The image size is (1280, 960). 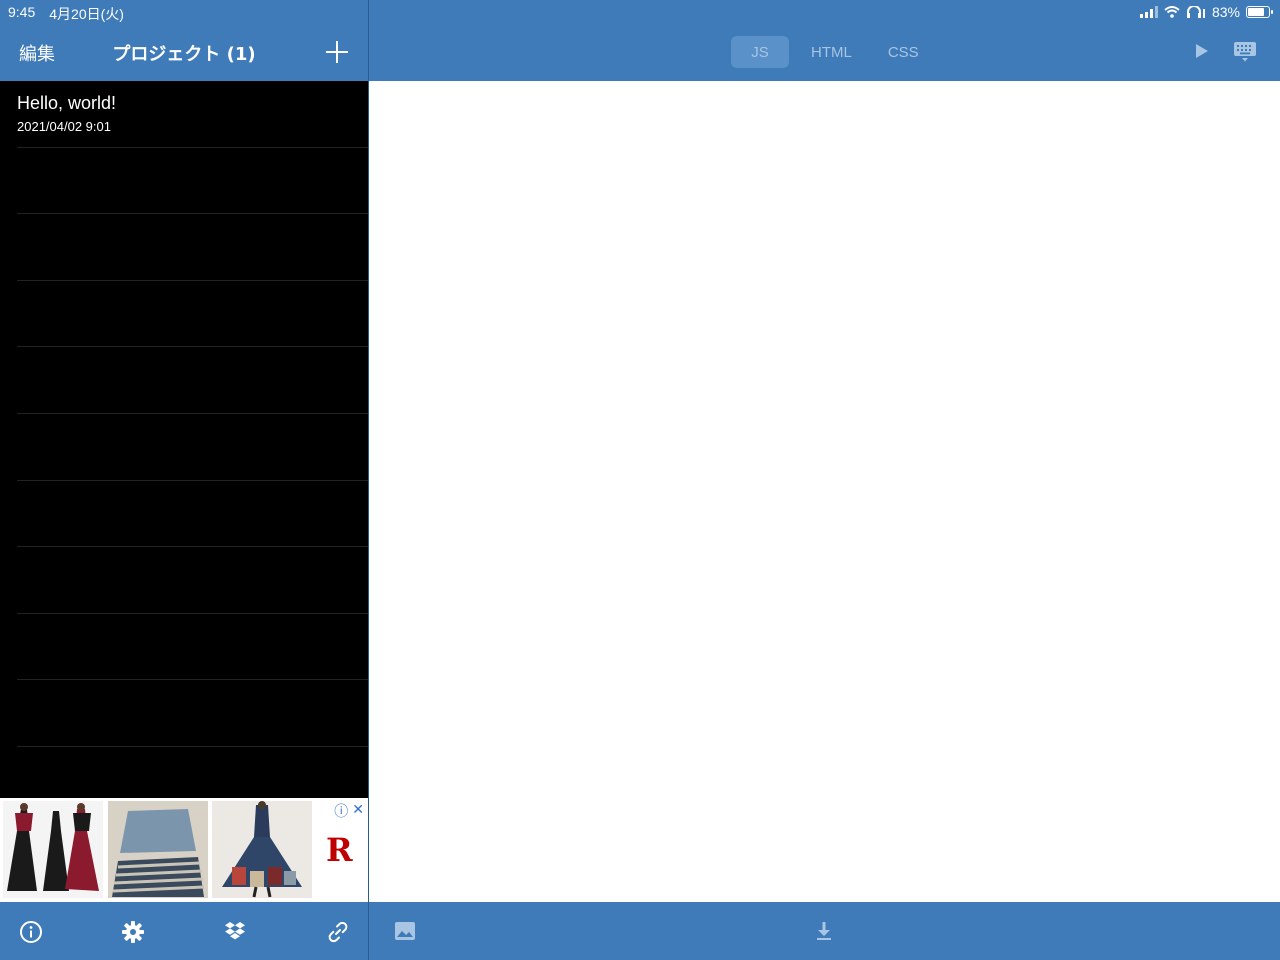 What do you see at coordinates (184, 54) in the screenshot?
I see `sidebar-title: プロジェクト (1)` at bounding box center [184, 54].